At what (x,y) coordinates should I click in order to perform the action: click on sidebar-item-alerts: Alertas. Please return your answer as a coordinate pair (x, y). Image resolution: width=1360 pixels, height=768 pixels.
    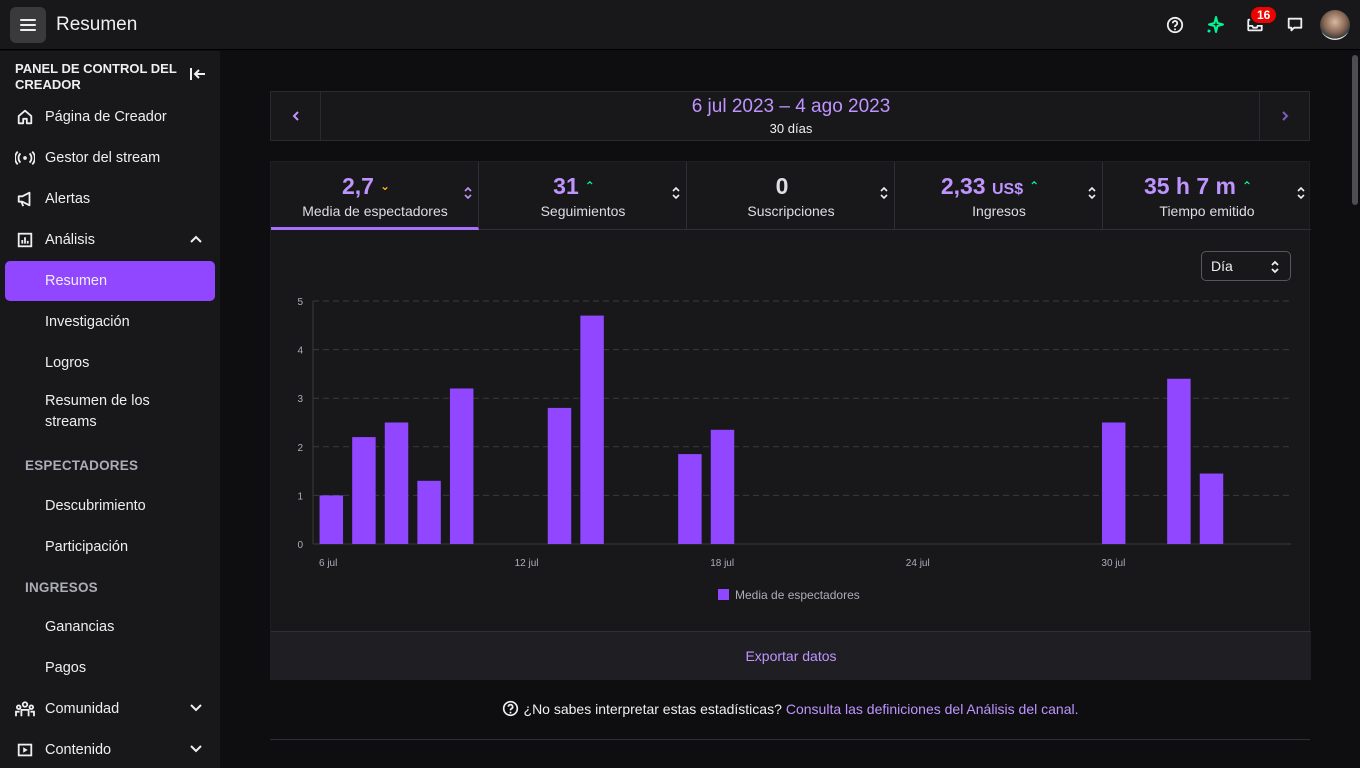
    Looking at the image, I should click on (110, 199).